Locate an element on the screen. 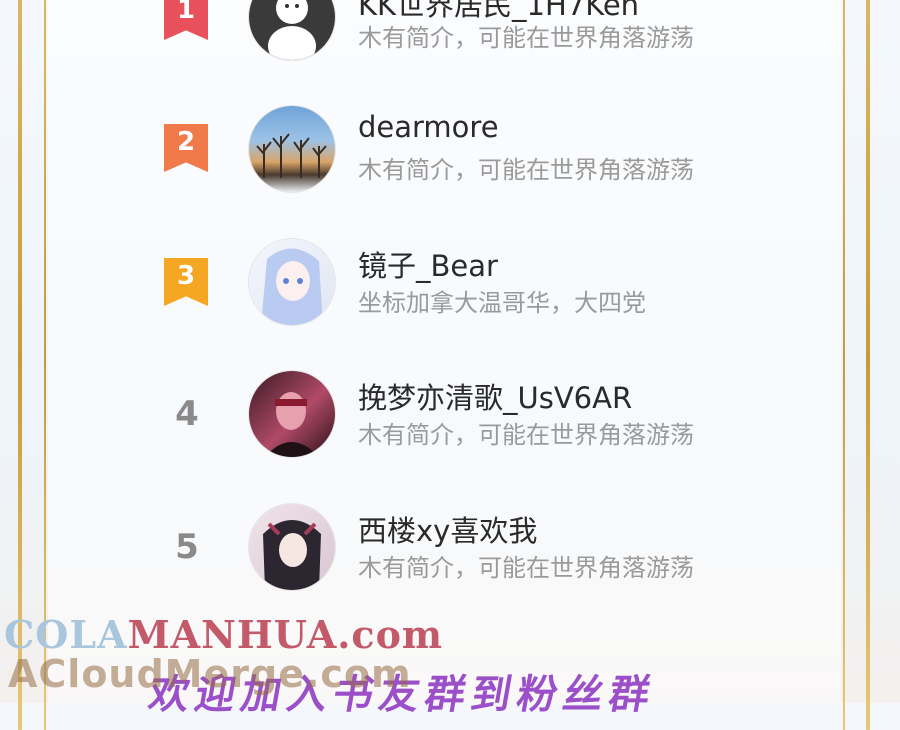 This screenshot has height=730, width=900. frame-line-right-inner is located at coordinates (844, 365).